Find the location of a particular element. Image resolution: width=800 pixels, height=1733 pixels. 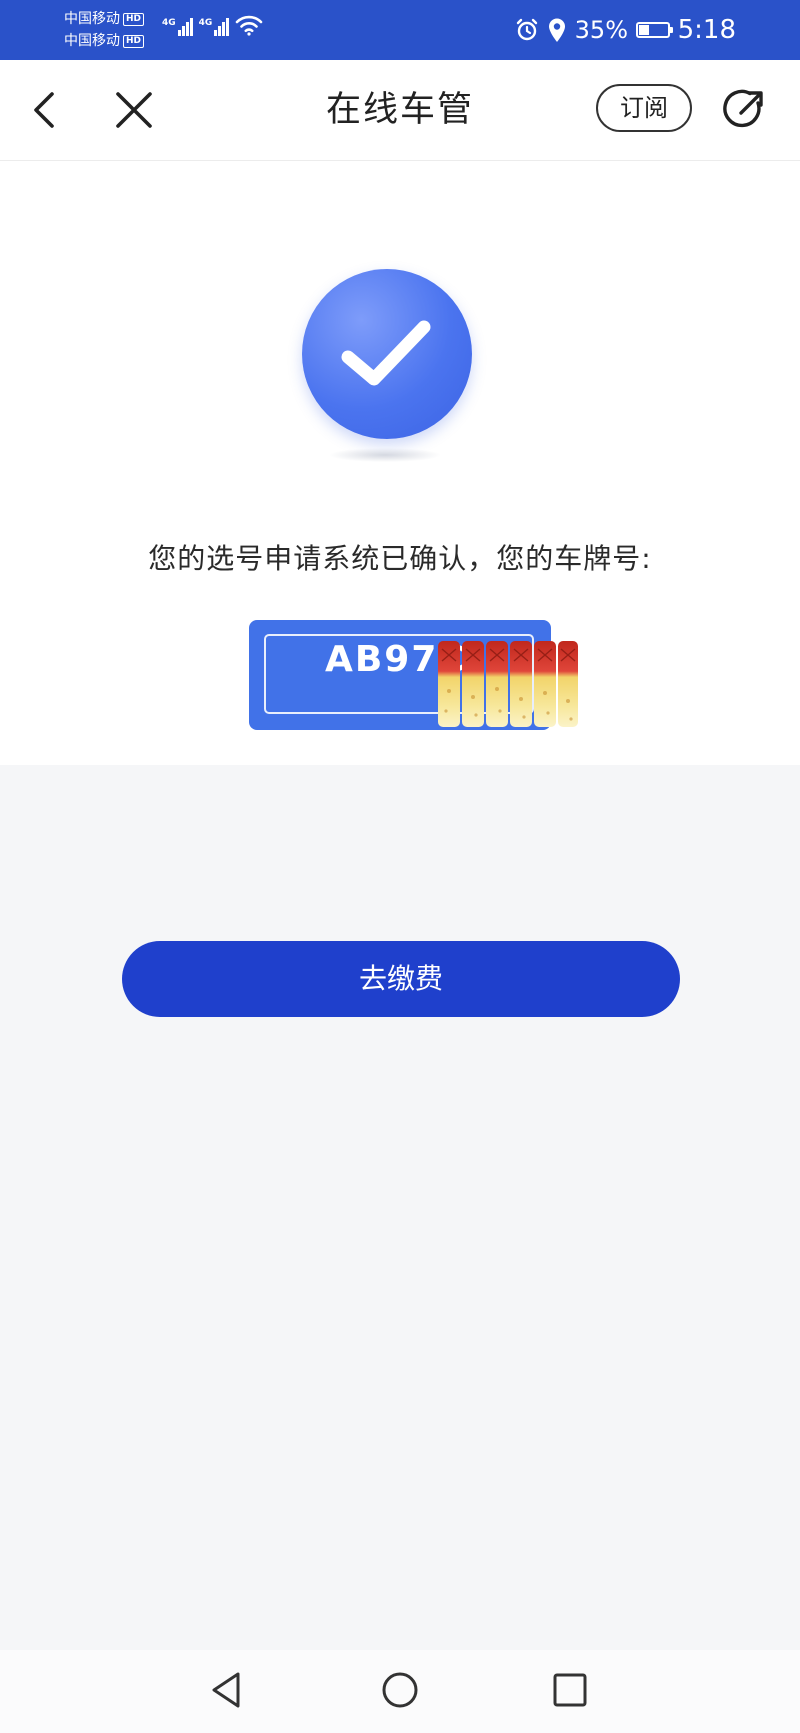

checkmark-icon is located at coordinates (387, 353).